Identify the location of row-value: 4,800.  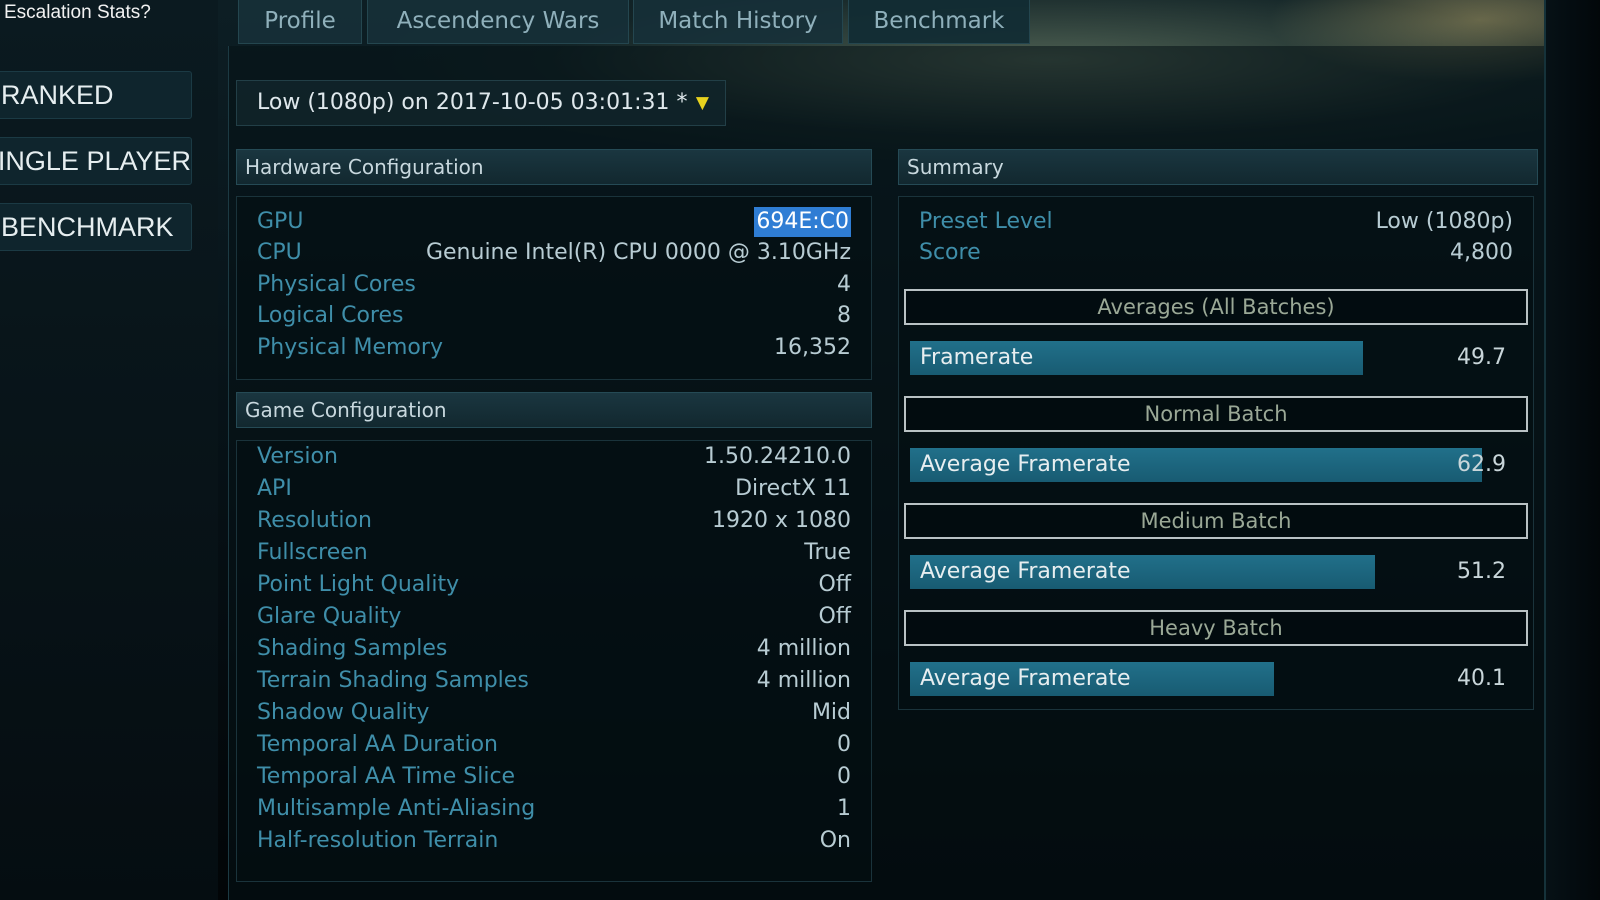
(1481, 252).